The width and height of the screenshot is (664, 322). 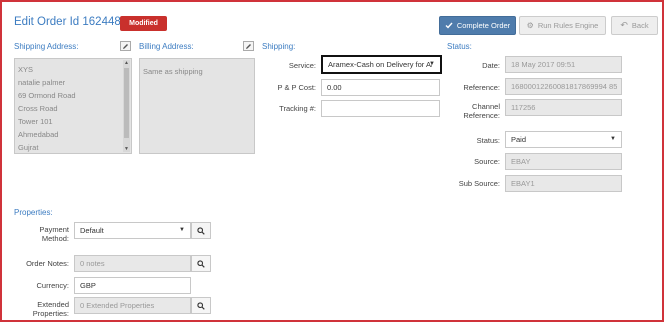 What do you see at coordinates (197, 106) in the screenshot?
I see `billing-address-box: Same as shipping` at bounding box center [197, 106].